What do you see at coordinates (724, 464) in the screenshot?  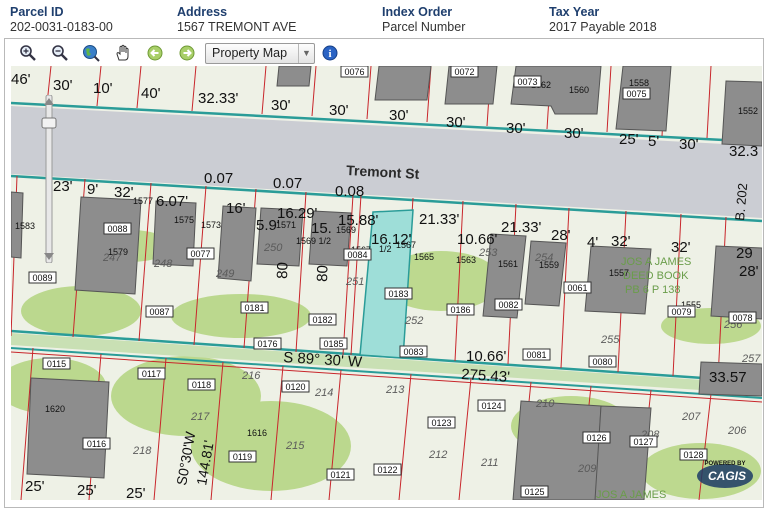 I see `logo-powered-text: POWERED BY` at bounding box center [724, 464].